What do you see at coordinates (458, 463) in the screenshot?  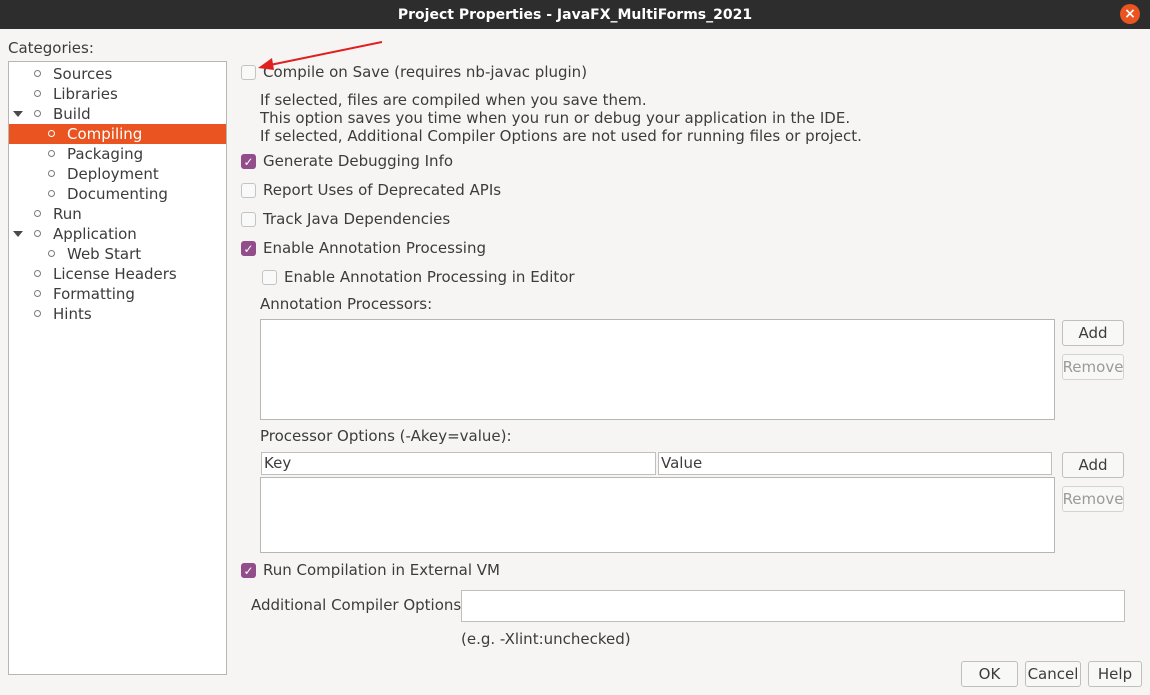 I see `column-header-key: Key` at bounding box center [458, 463].